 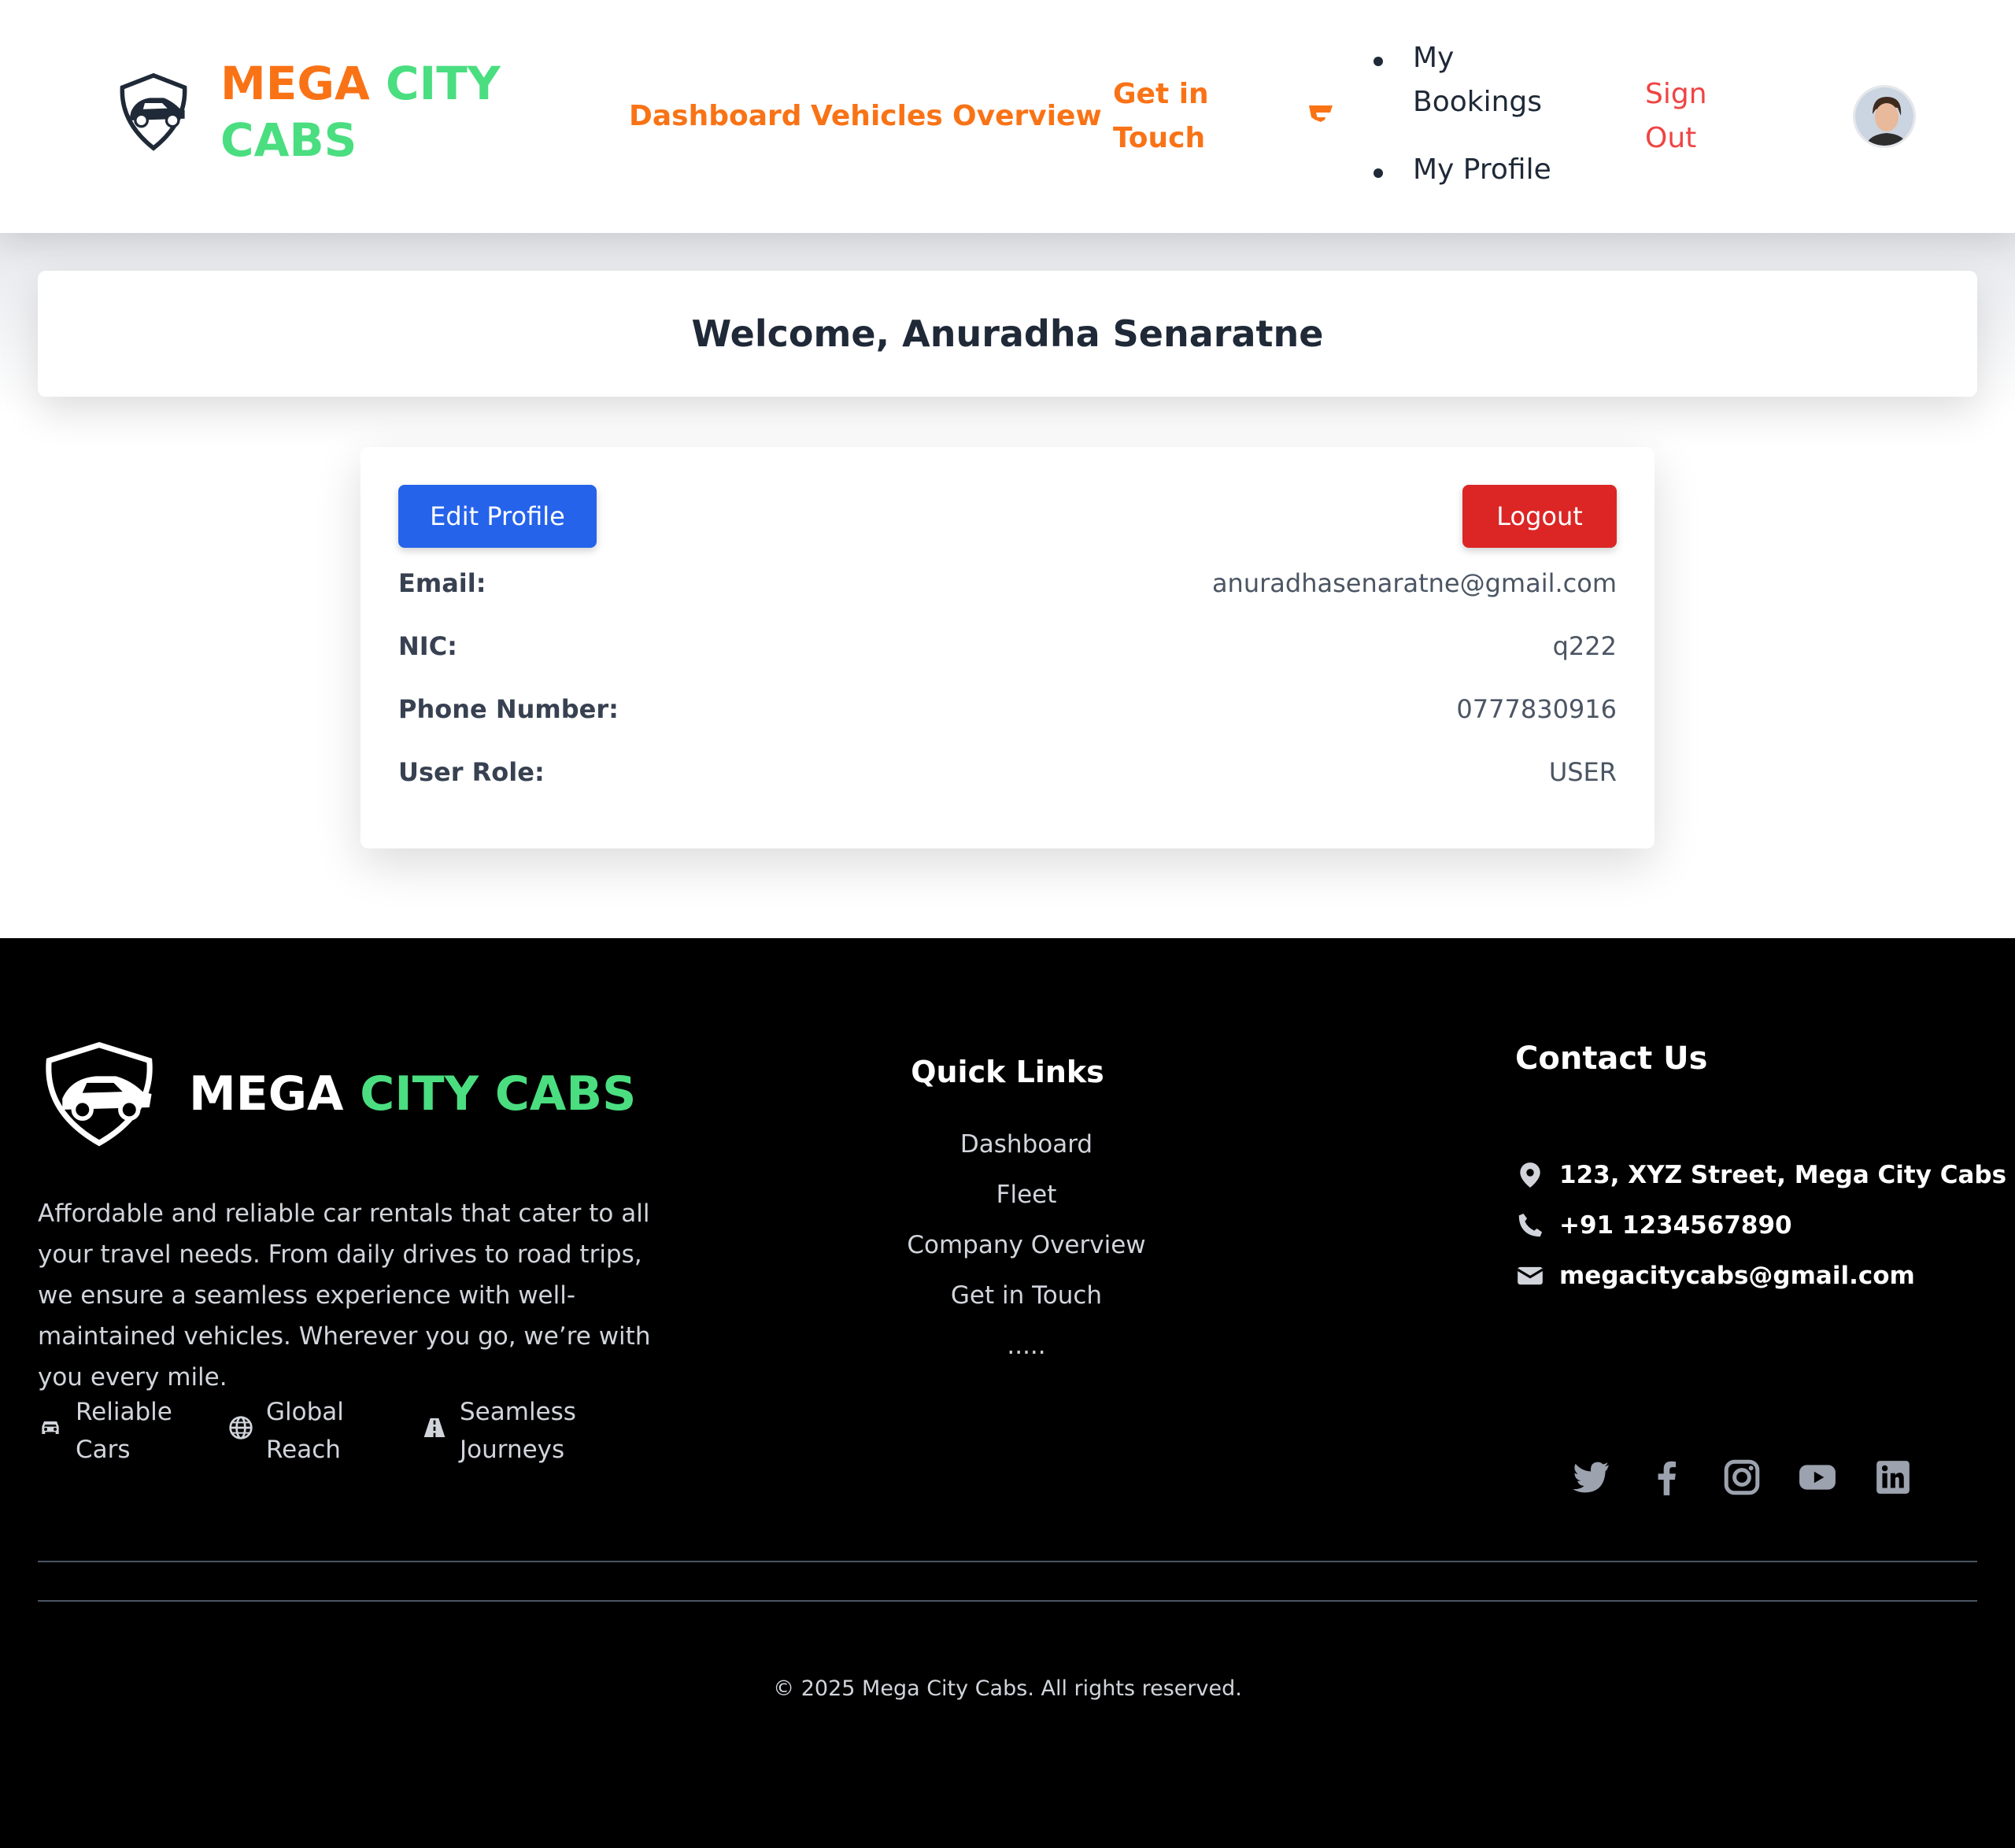 I want to click on footer-brand-word-city-cabs: CITY CABS, so click(x=498, y=1094).